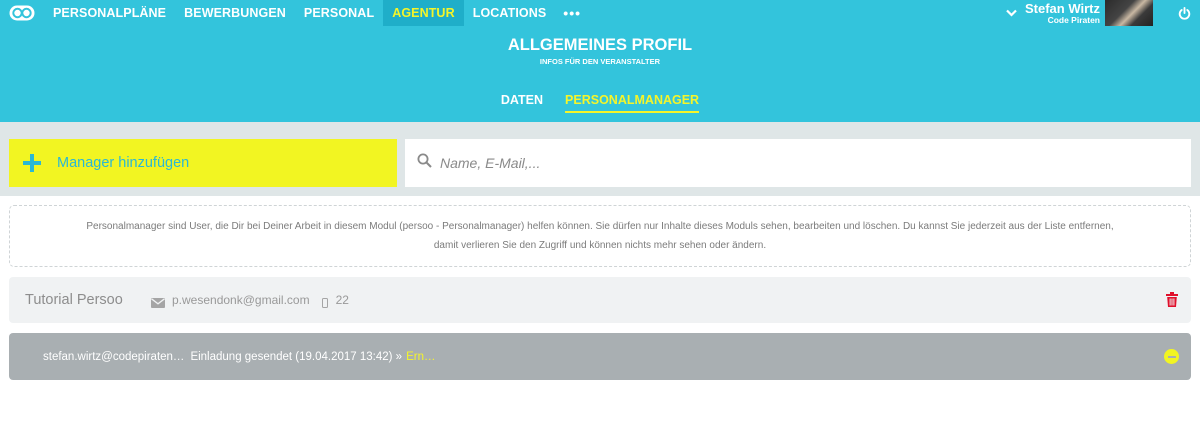 The image size is (1200, 434). Describe the element at coordinates (74, 300) in the screenshot. I see `manager-name: Tutorial Persoo` at that location.